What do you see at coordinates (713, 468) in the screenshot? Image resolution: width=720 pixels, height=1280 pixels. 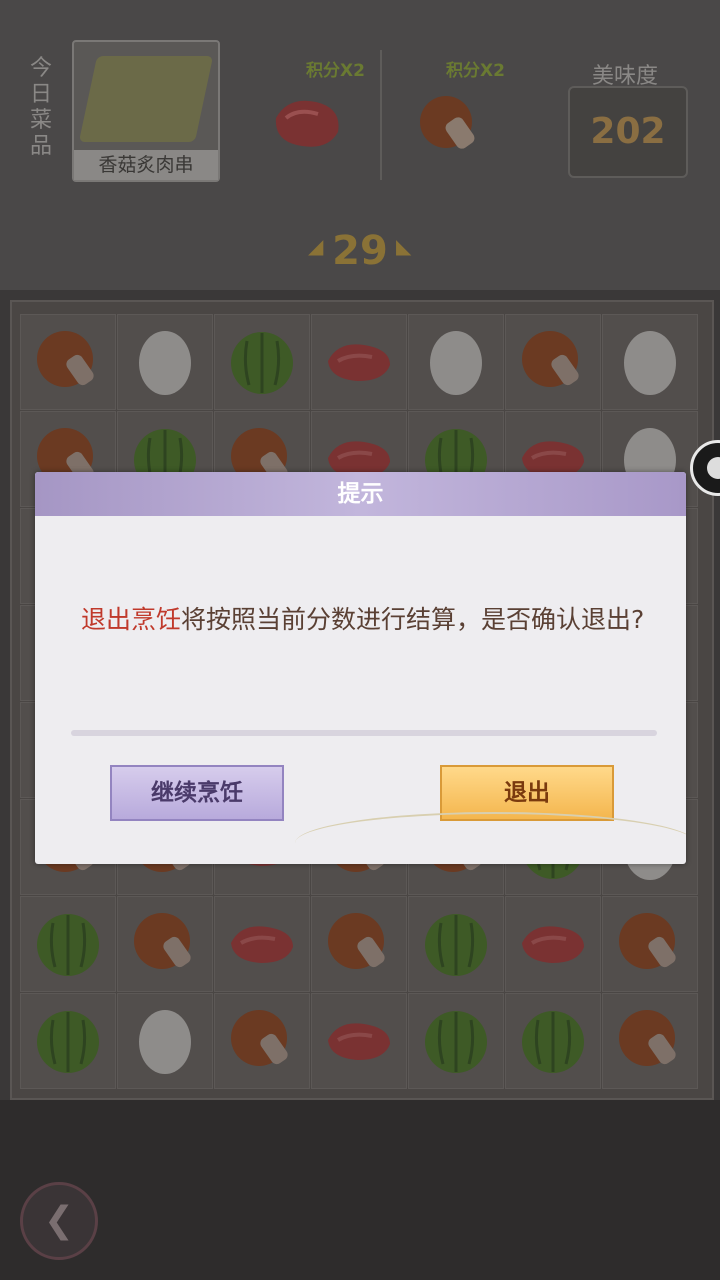 I see `assist-knob-icon` at bounding box center [713, 468].